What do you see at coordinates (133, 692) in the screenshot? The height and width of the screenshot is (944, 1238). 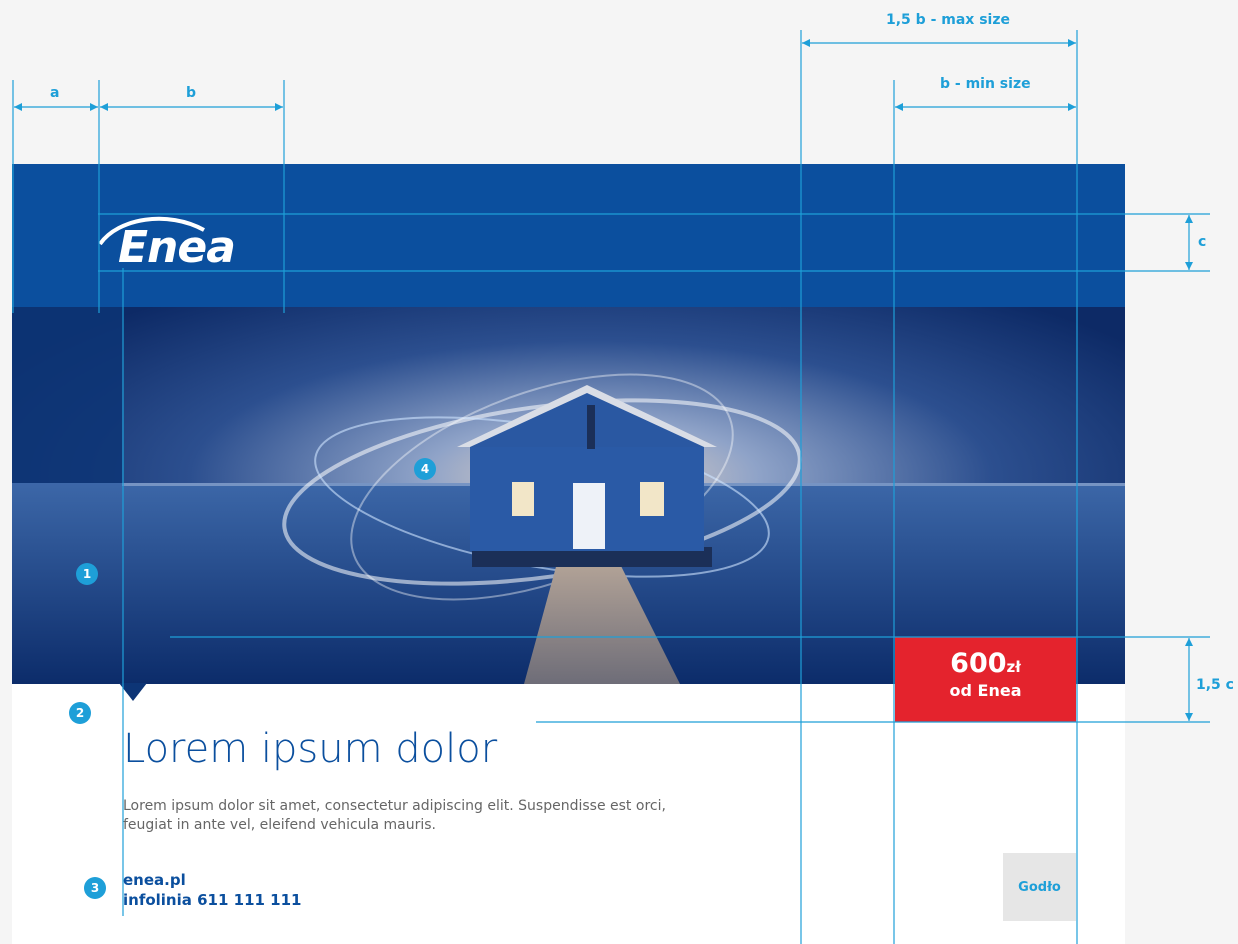 I see `hero-pointer` at bounding box center [133, 692].